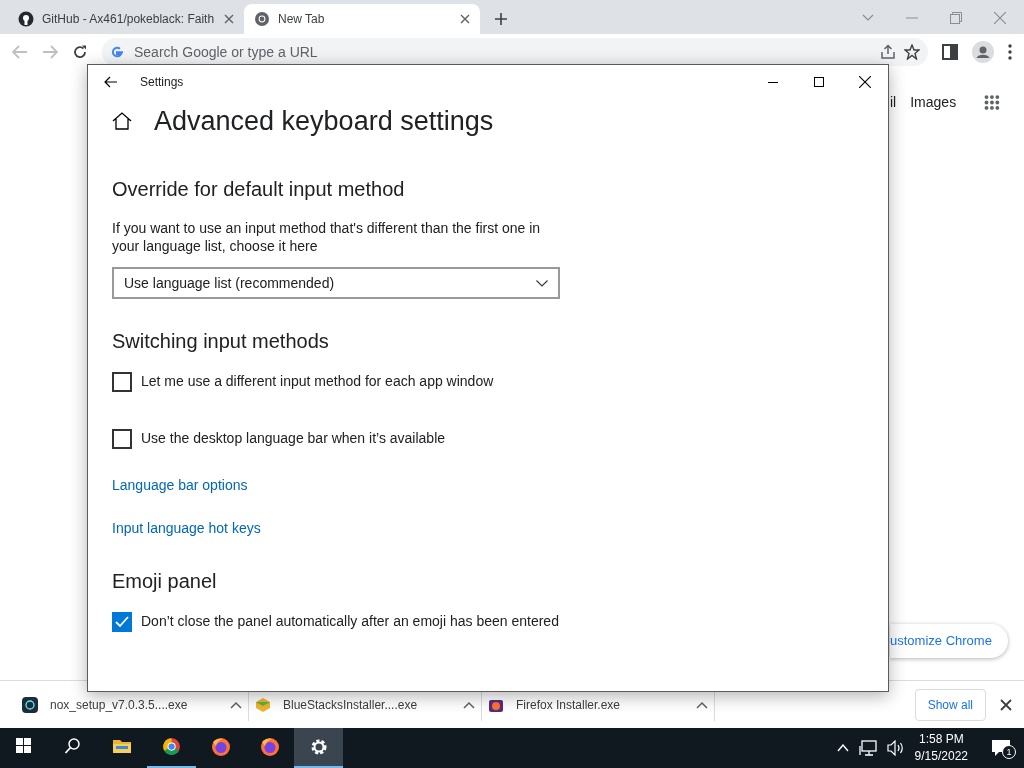 This screenshot has width=1024, height=768. I want to click on checkbox-label: Use the desktop language bar when it’s available, so click(293, 439).